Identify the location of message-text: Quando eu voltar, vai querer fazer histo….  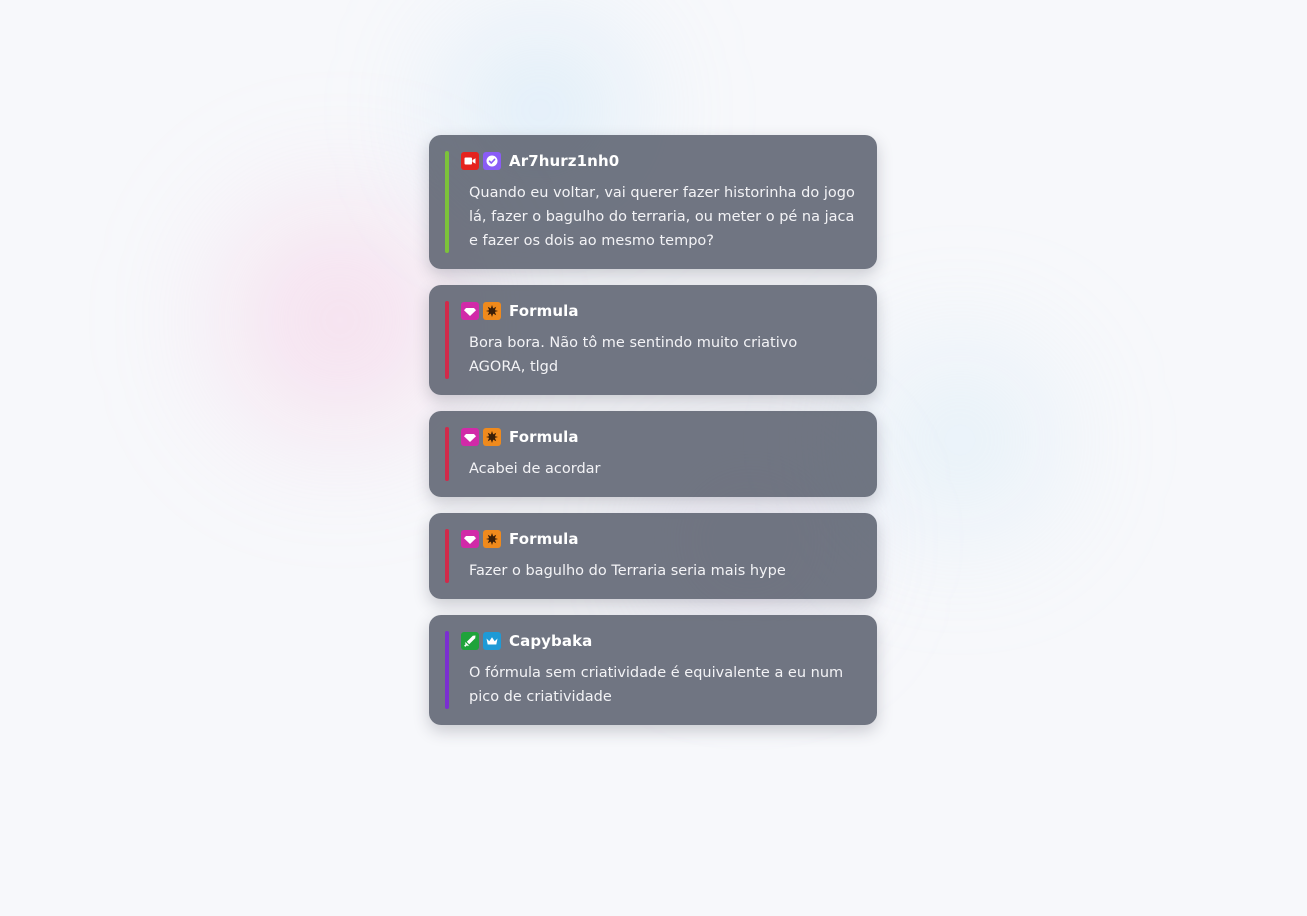
(662, 217).